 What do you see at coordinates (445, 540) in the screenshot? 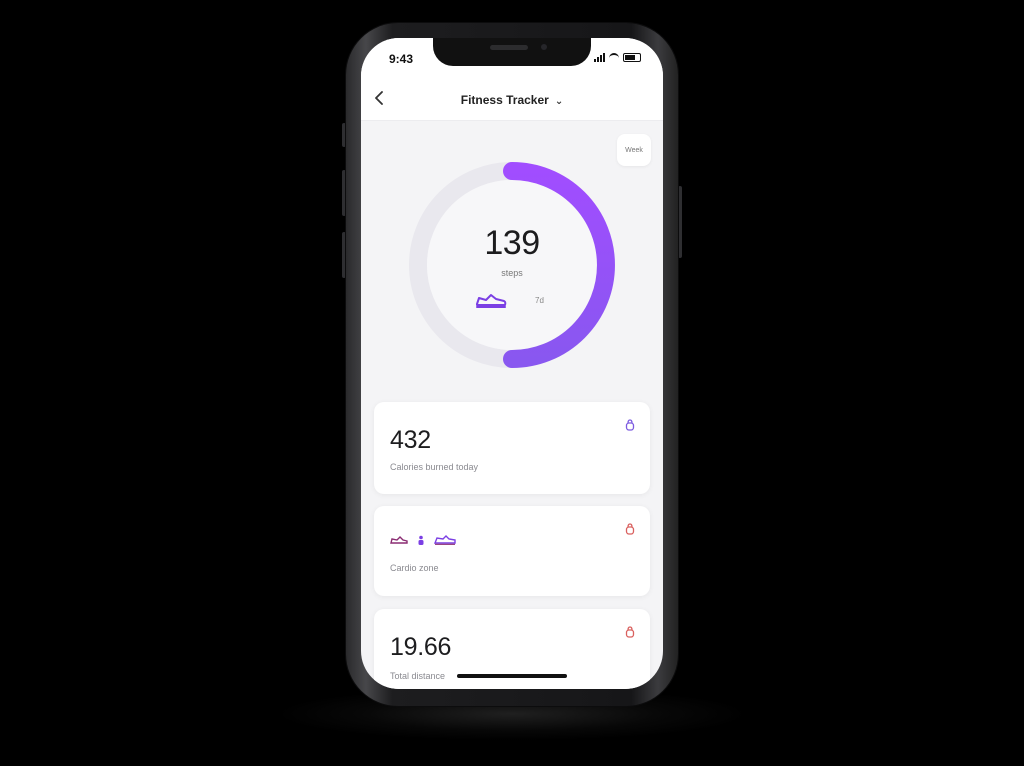
I see `sneaker-pair-icon` at bounding box center [445, 540].